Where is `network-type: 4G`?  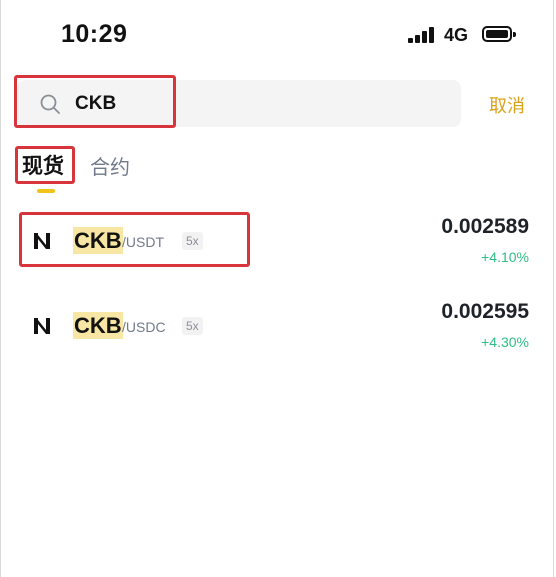 network-type: 4G is located at coordinates (456, 35).